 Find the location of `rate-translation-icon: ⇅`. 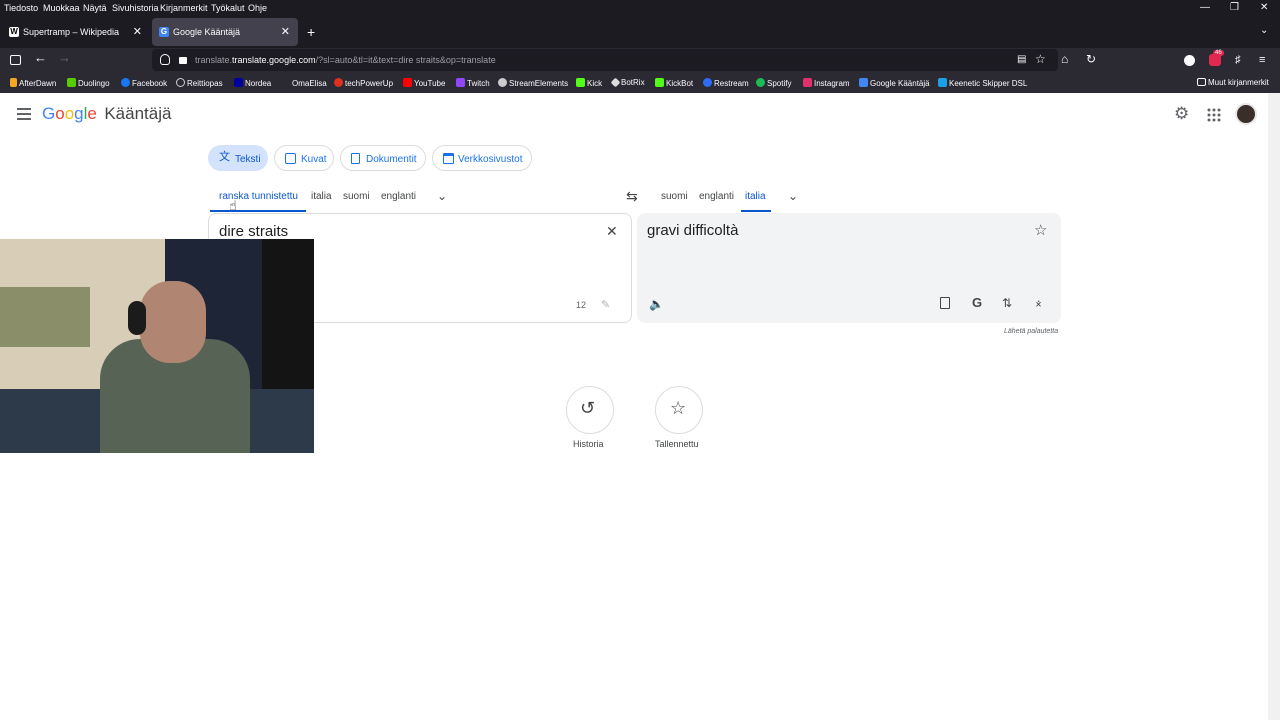

rate-translation-icon: ⇅ is located at coordinates (1007, 303).